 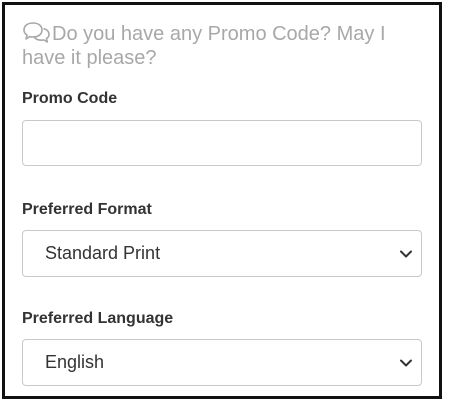 I want to click on preferred-format-select: Standard Print, so click(x=222, y=253).